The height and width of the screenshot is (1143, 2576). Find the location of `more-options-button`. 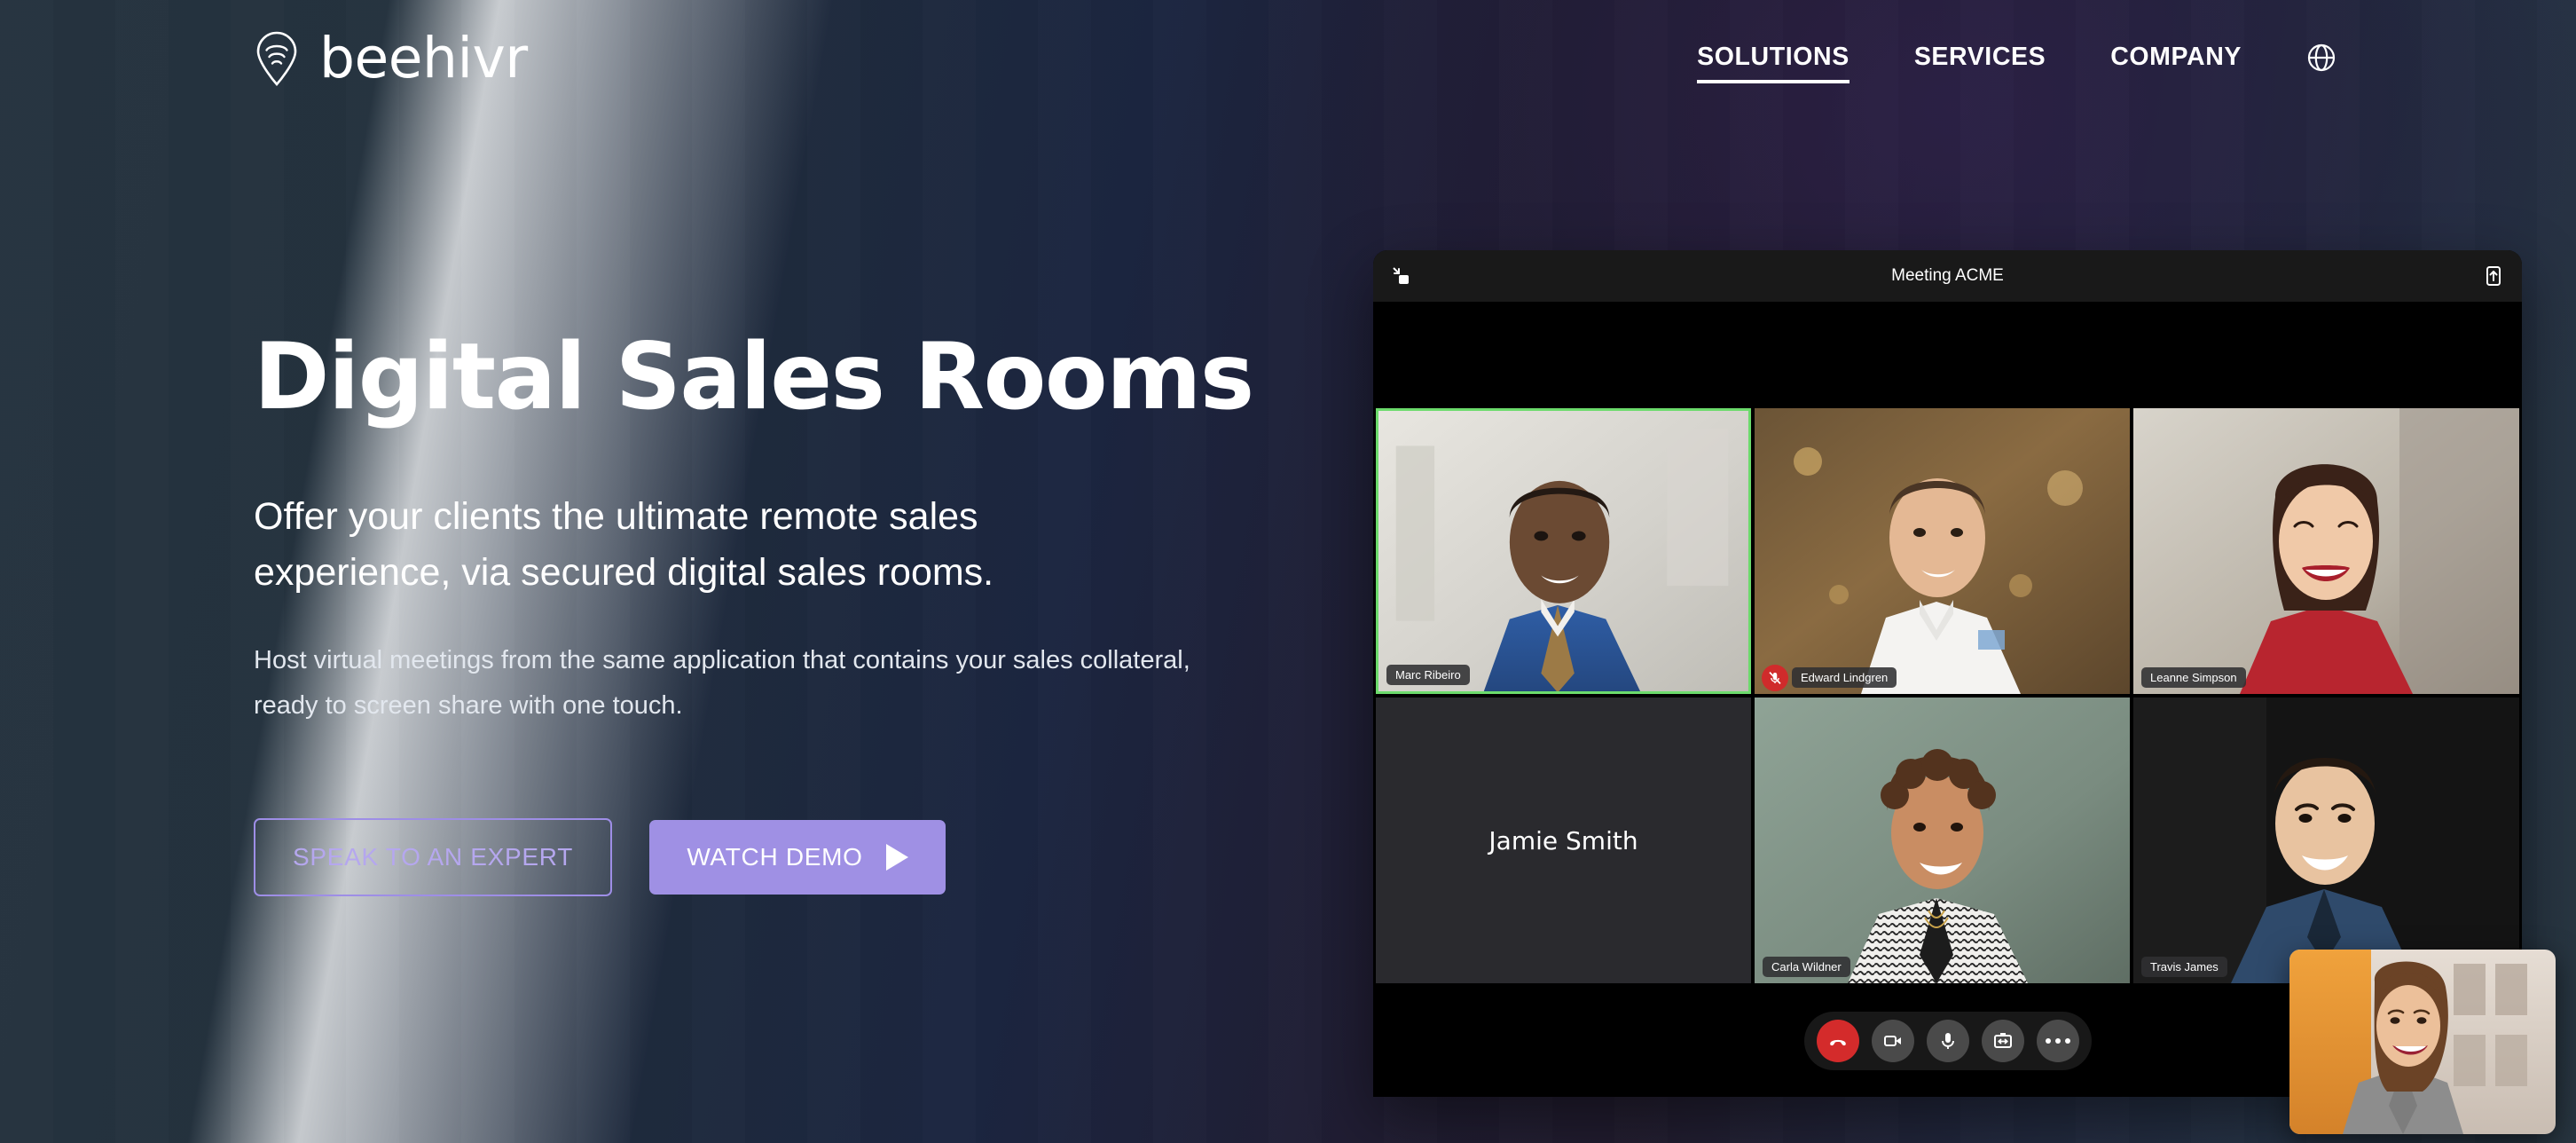

more-options-button is located at coordinates (2057, 1041).